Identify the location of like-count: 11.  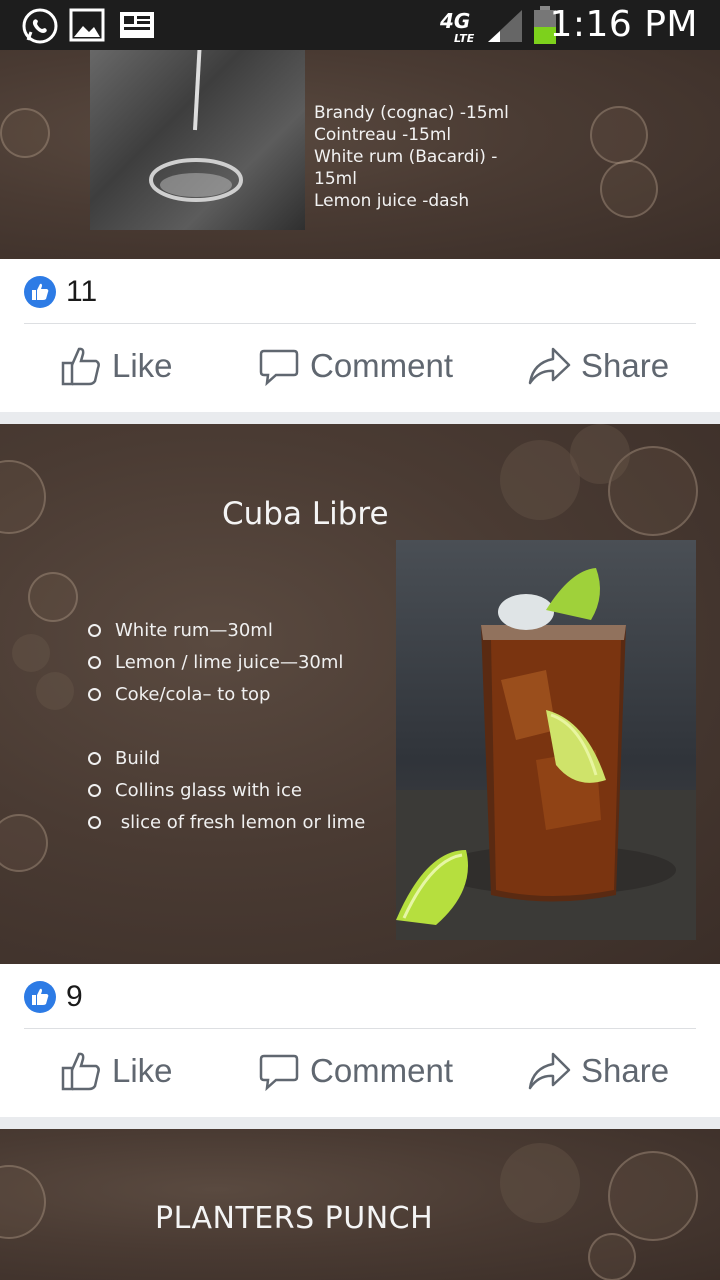
(82, 291).